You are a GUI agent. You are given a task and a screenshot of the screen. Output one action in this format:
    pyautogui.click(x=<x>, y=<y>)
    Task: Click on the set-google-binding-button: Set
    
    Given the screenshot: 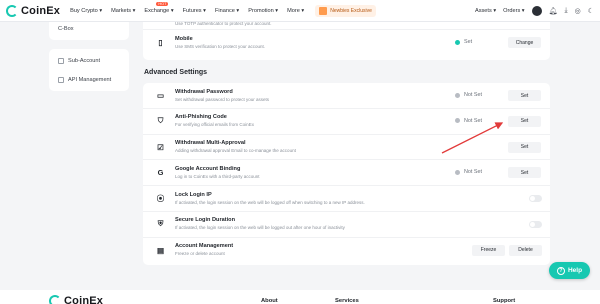 What is the action you would take?
    pyautogui.click(x=524, y=173)
    